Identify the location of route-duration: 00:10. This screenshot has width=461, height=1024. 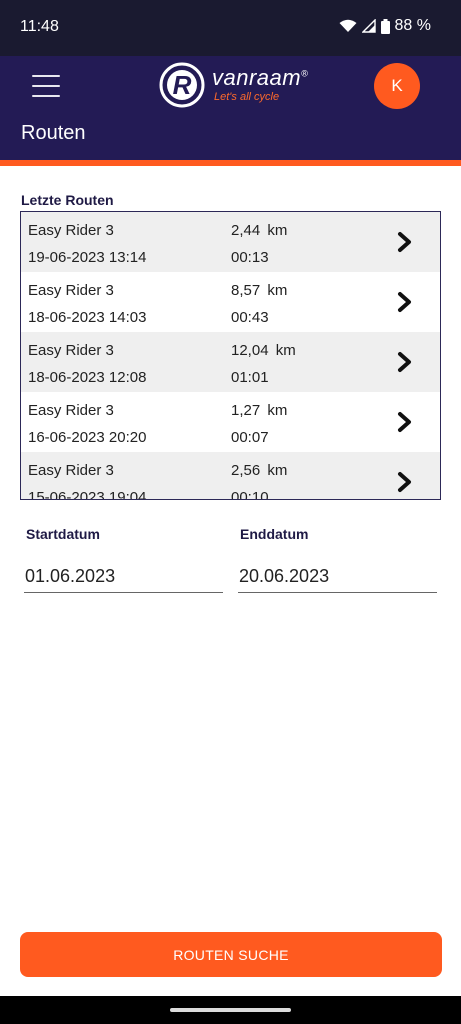
(250, 494).